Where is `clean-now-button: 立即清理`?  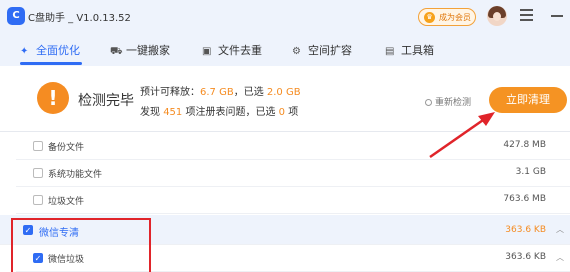
clean-now-button: 立即清理 is located at coordinates (528, 100).